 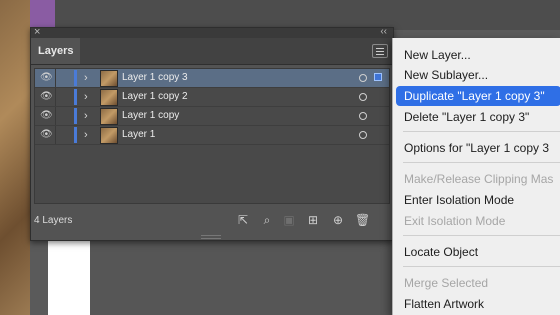 I want to click on canvas-top, so click(x=280, y=15).